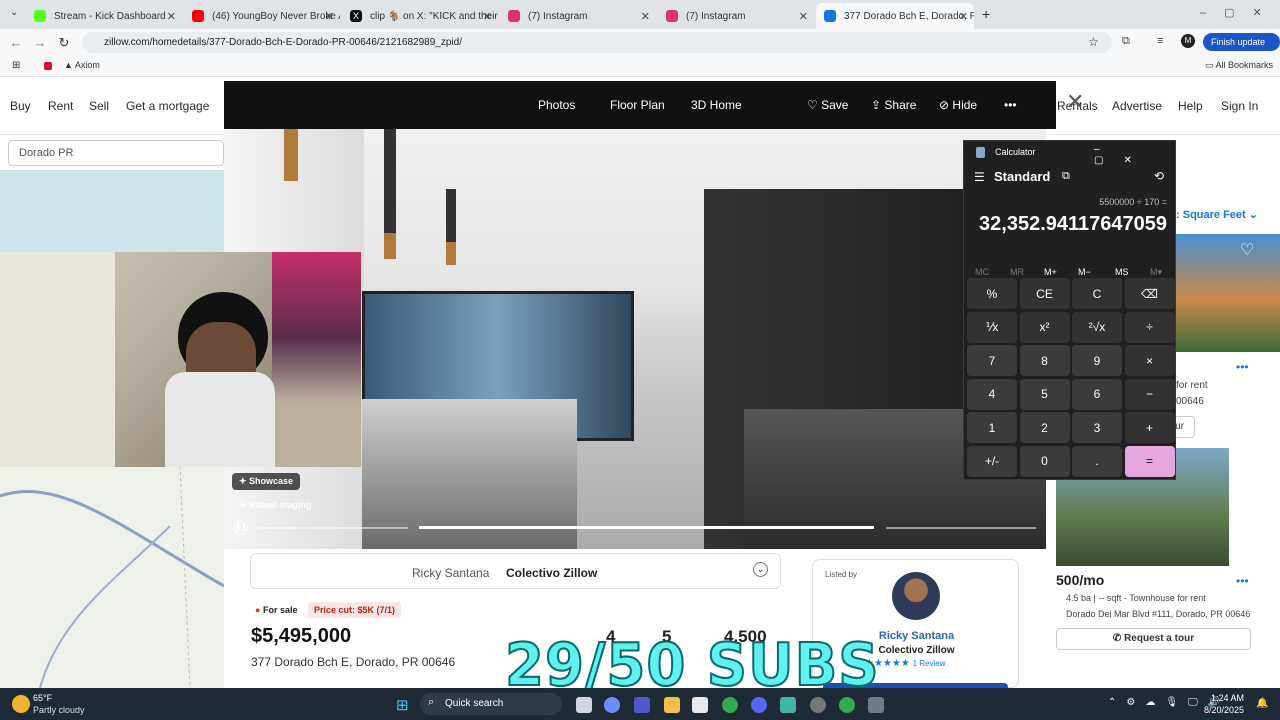 Image resolution: width=1280 pixels, height=720 pixels. I want to click on media-icon: ≡, so click(1160, 41).